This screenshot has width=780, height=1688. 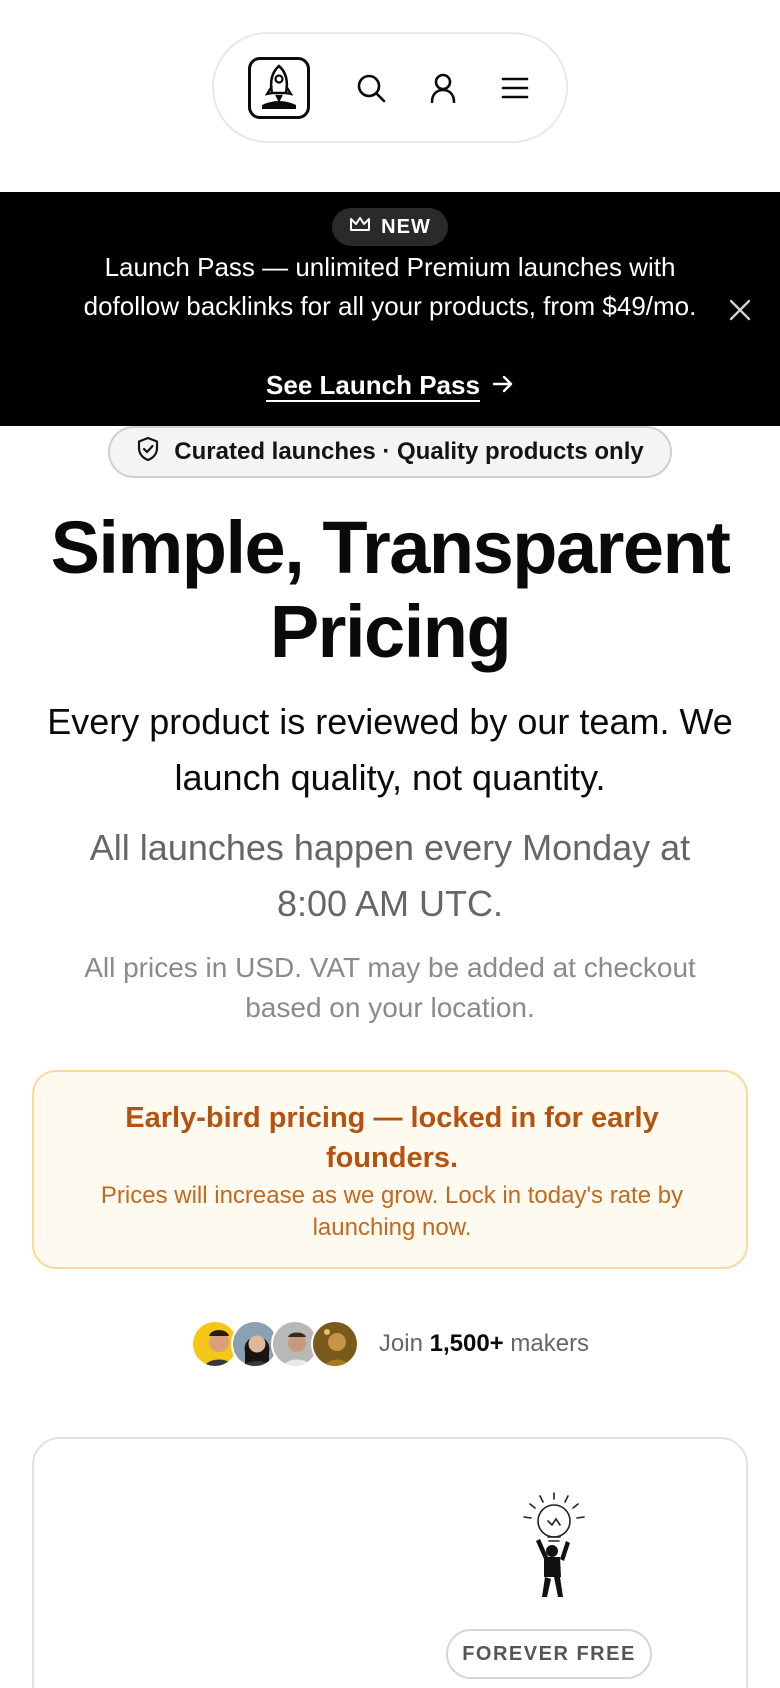 I want to click on curated-label: Curated launches · Quality products only, so click(x=409, y=451).